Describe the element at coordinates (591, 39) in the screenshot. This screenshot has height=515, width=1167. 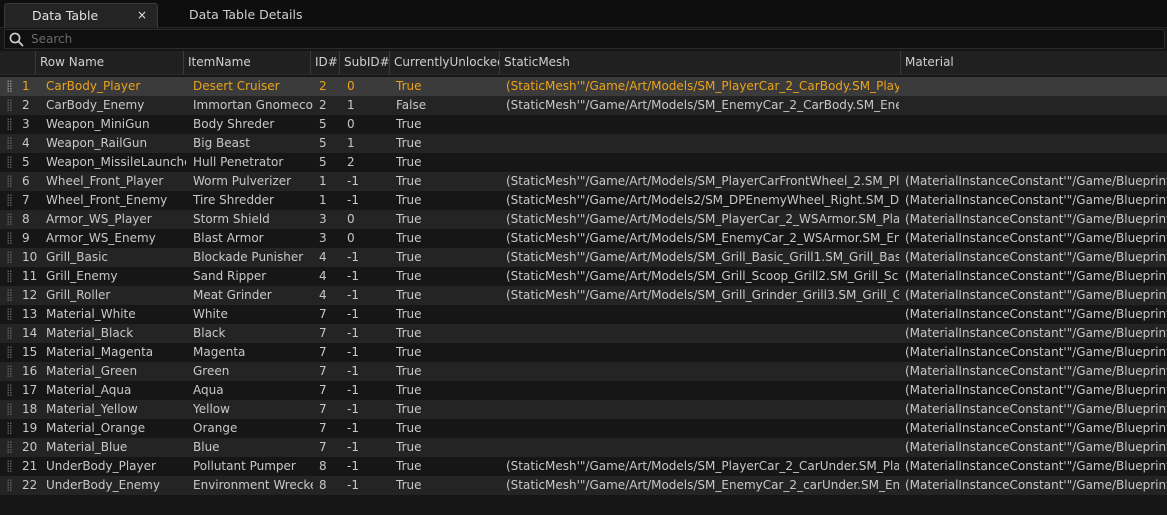
I see `search-input` at that location.